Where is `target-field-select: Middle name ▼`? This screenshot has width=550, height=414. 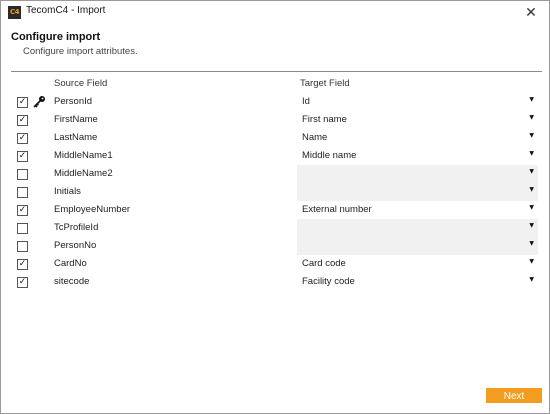
target-field-select: Middle name ▼ is located at coordinates (417, 156).